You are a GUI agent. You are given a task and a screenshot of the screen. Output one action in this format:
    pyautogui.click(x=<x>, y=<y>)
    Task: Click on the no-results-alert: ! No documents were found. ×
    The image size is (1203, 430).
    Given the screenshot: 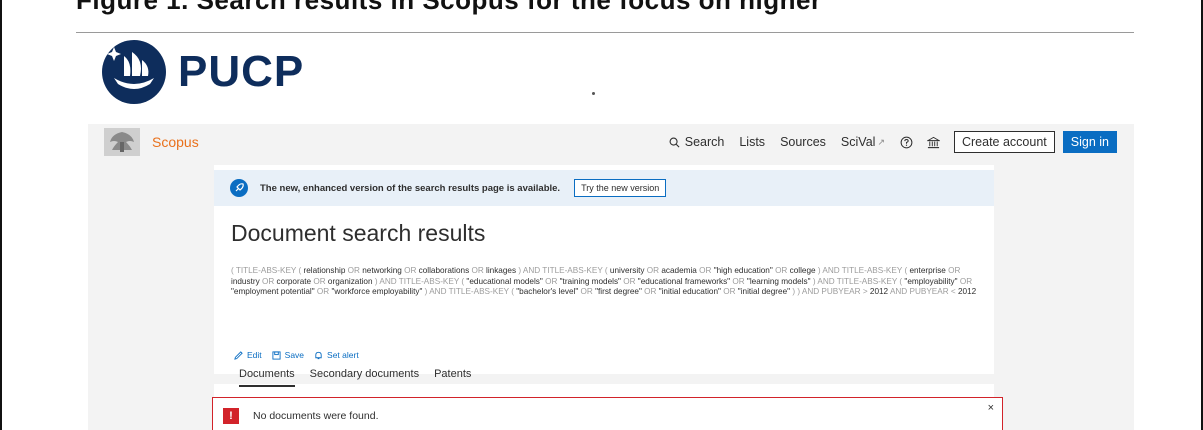 What is the action you would take?
    pyautogui.click(x=607, y=413)
    